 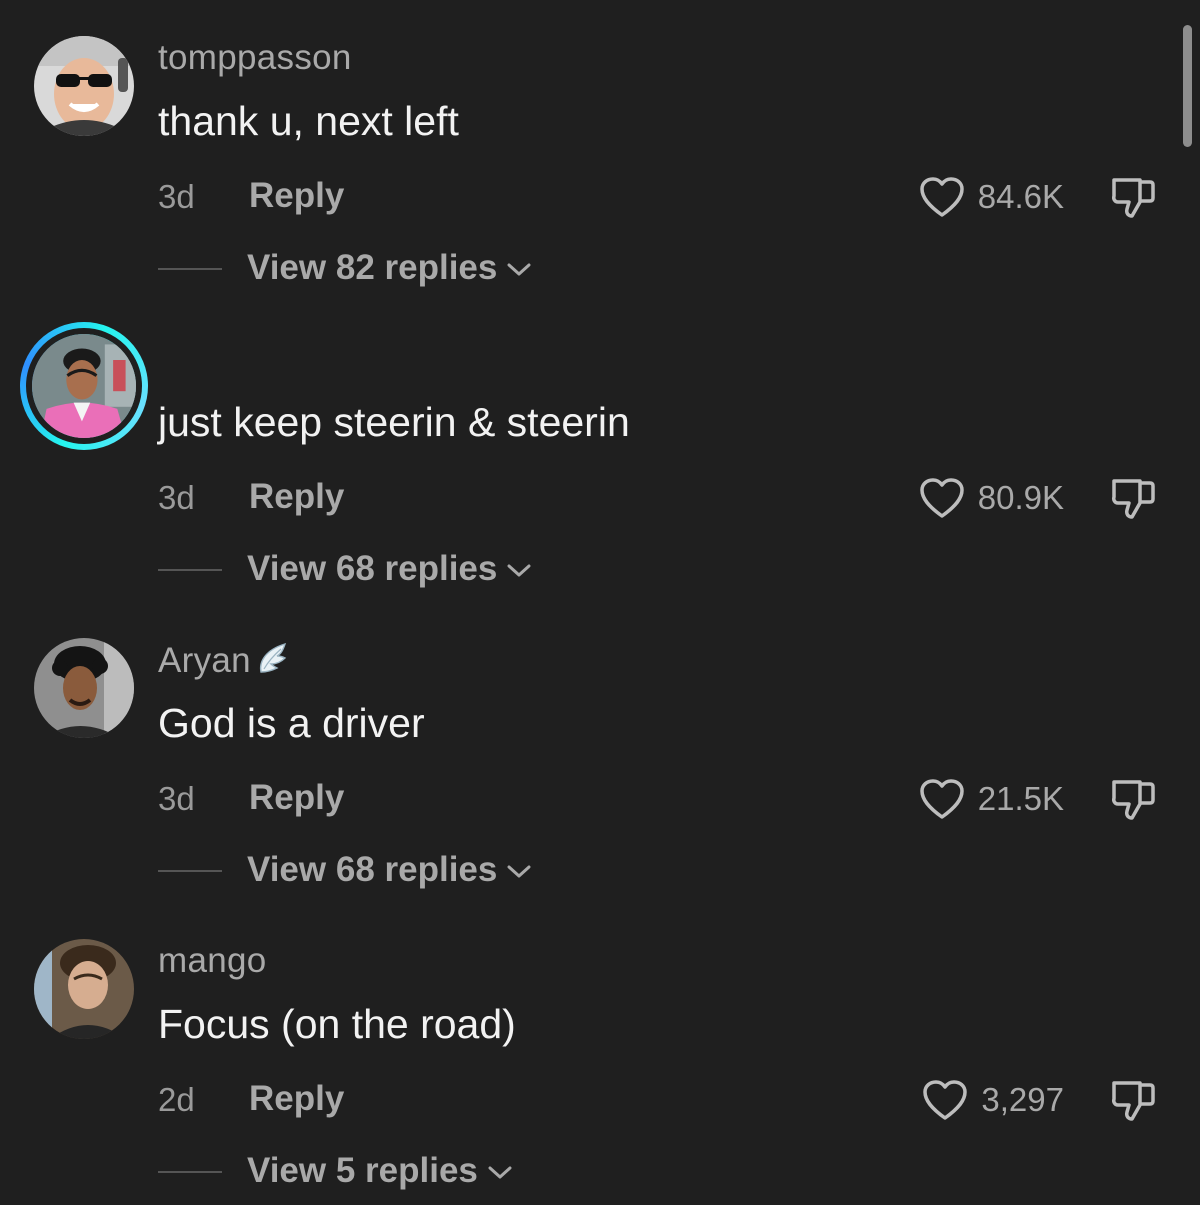 I want to click on like-button: 84.6K, so click(x=991, y=197).